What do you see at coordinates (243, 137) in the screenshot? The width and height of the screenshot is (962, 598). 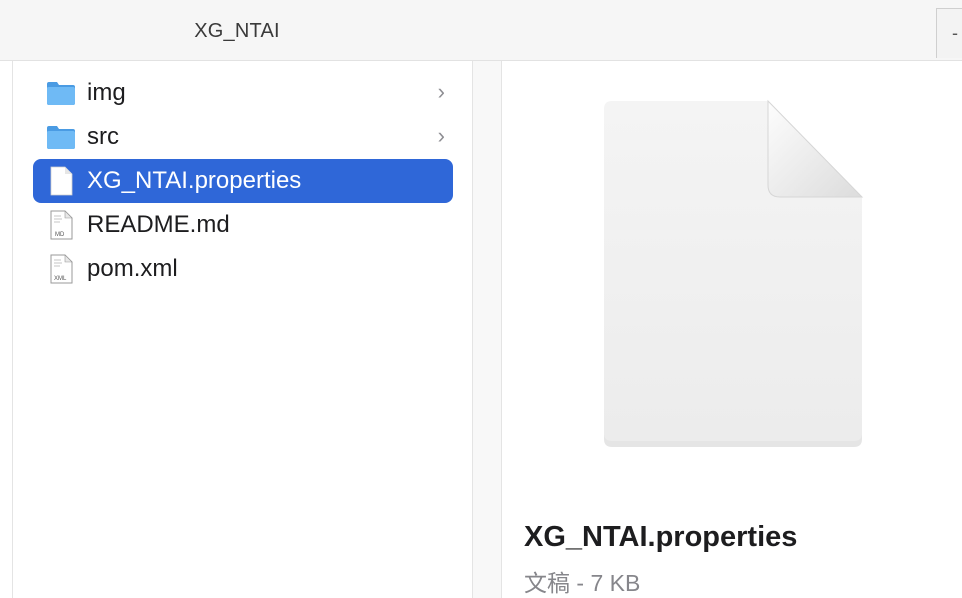 I see `list-item-src: src ›` at bounding box center [243, 137].